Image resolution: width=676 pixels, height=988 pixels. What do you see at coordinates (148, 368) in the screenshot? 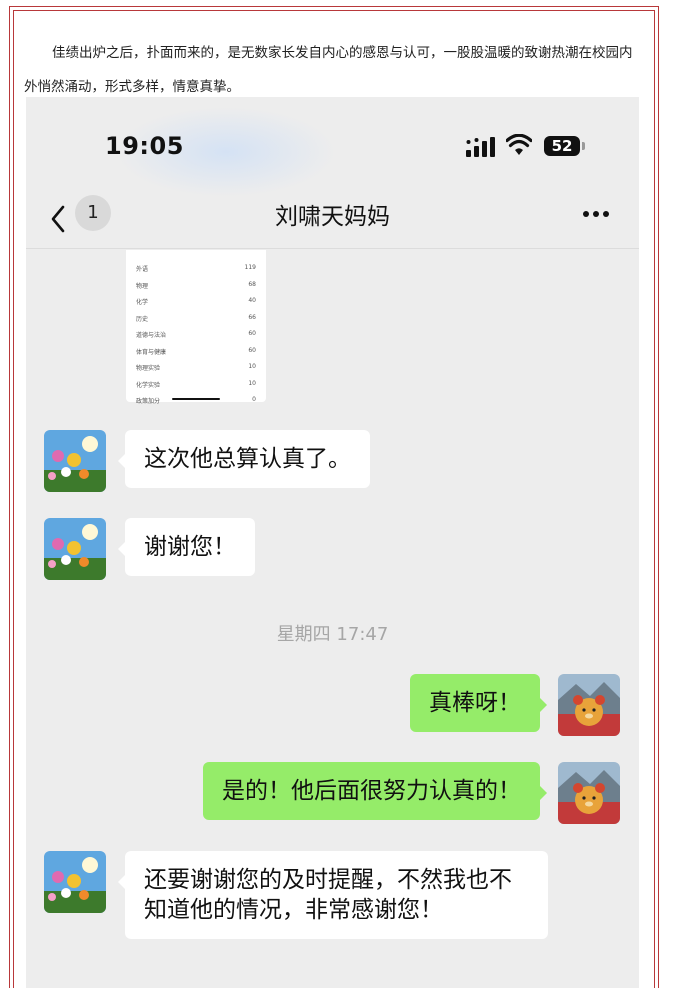
I see `score-subject: 物理实验` at bounding box center [148, 368].